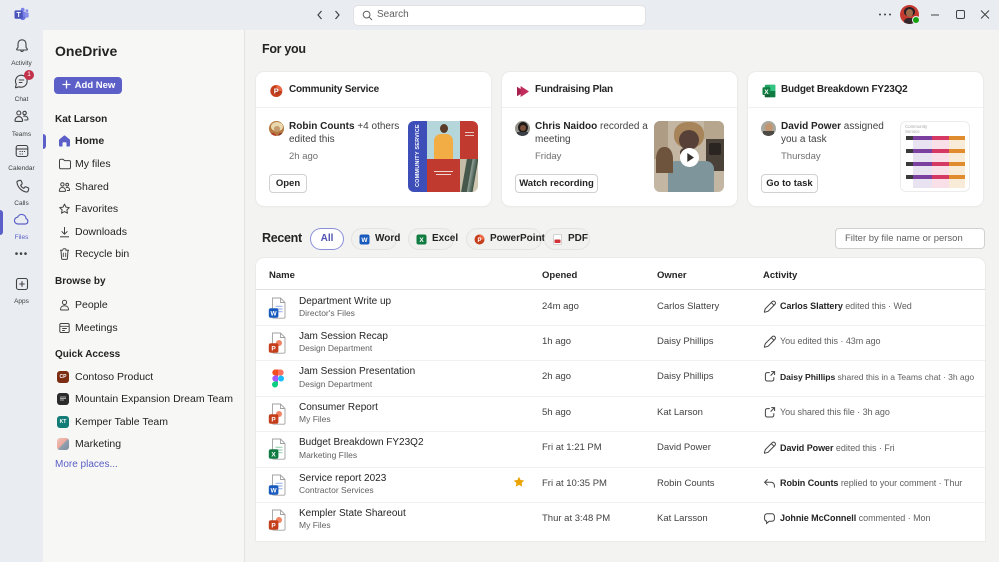 The image size is (999, 562). Describe the element at coordinates (364, 240) in the screenshot. I see `svg-text: W` at that location.